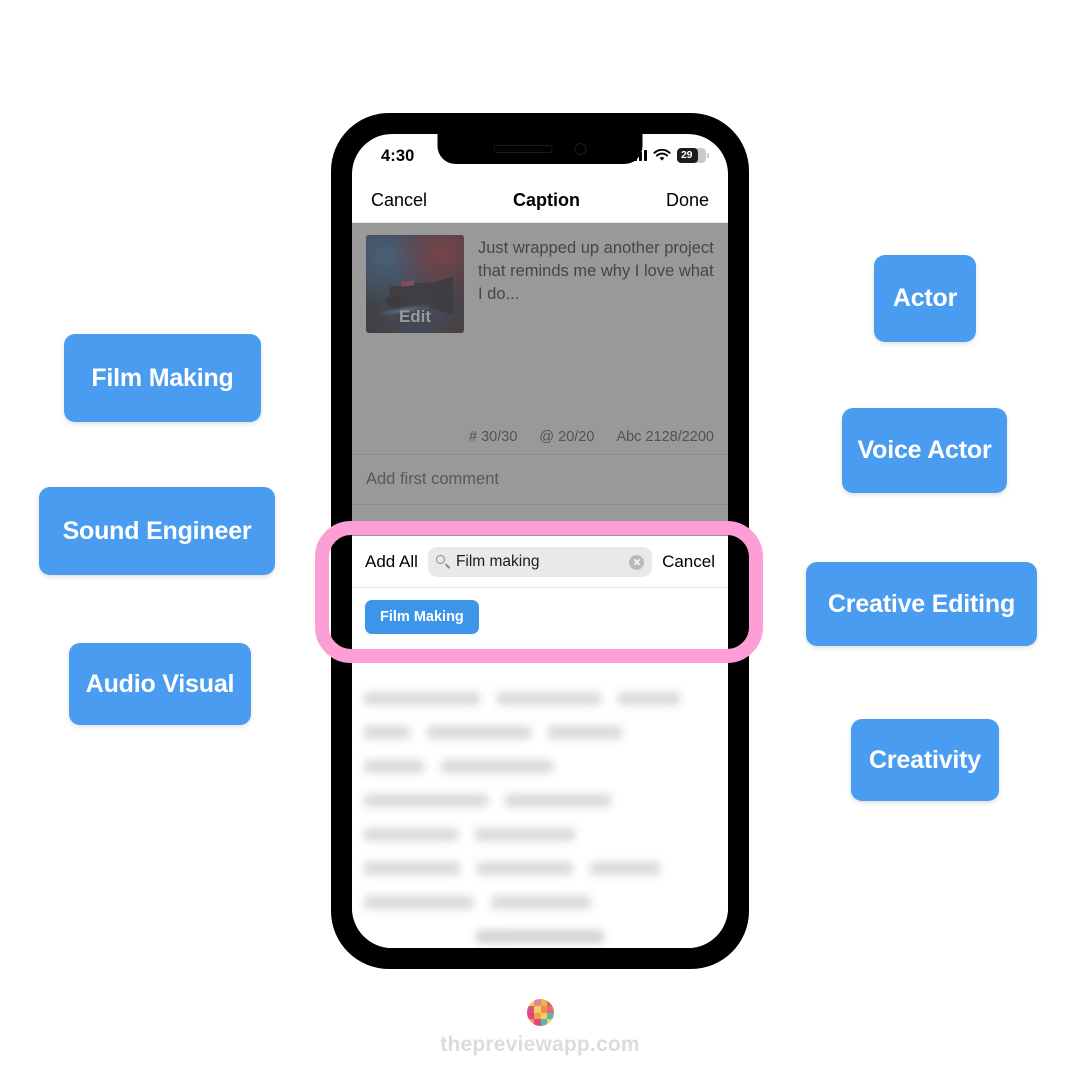  What do you see at coordinates (399, 200) in the screenshot?
I see `cancel-button: Cancel` at bounding box center [399, 200].